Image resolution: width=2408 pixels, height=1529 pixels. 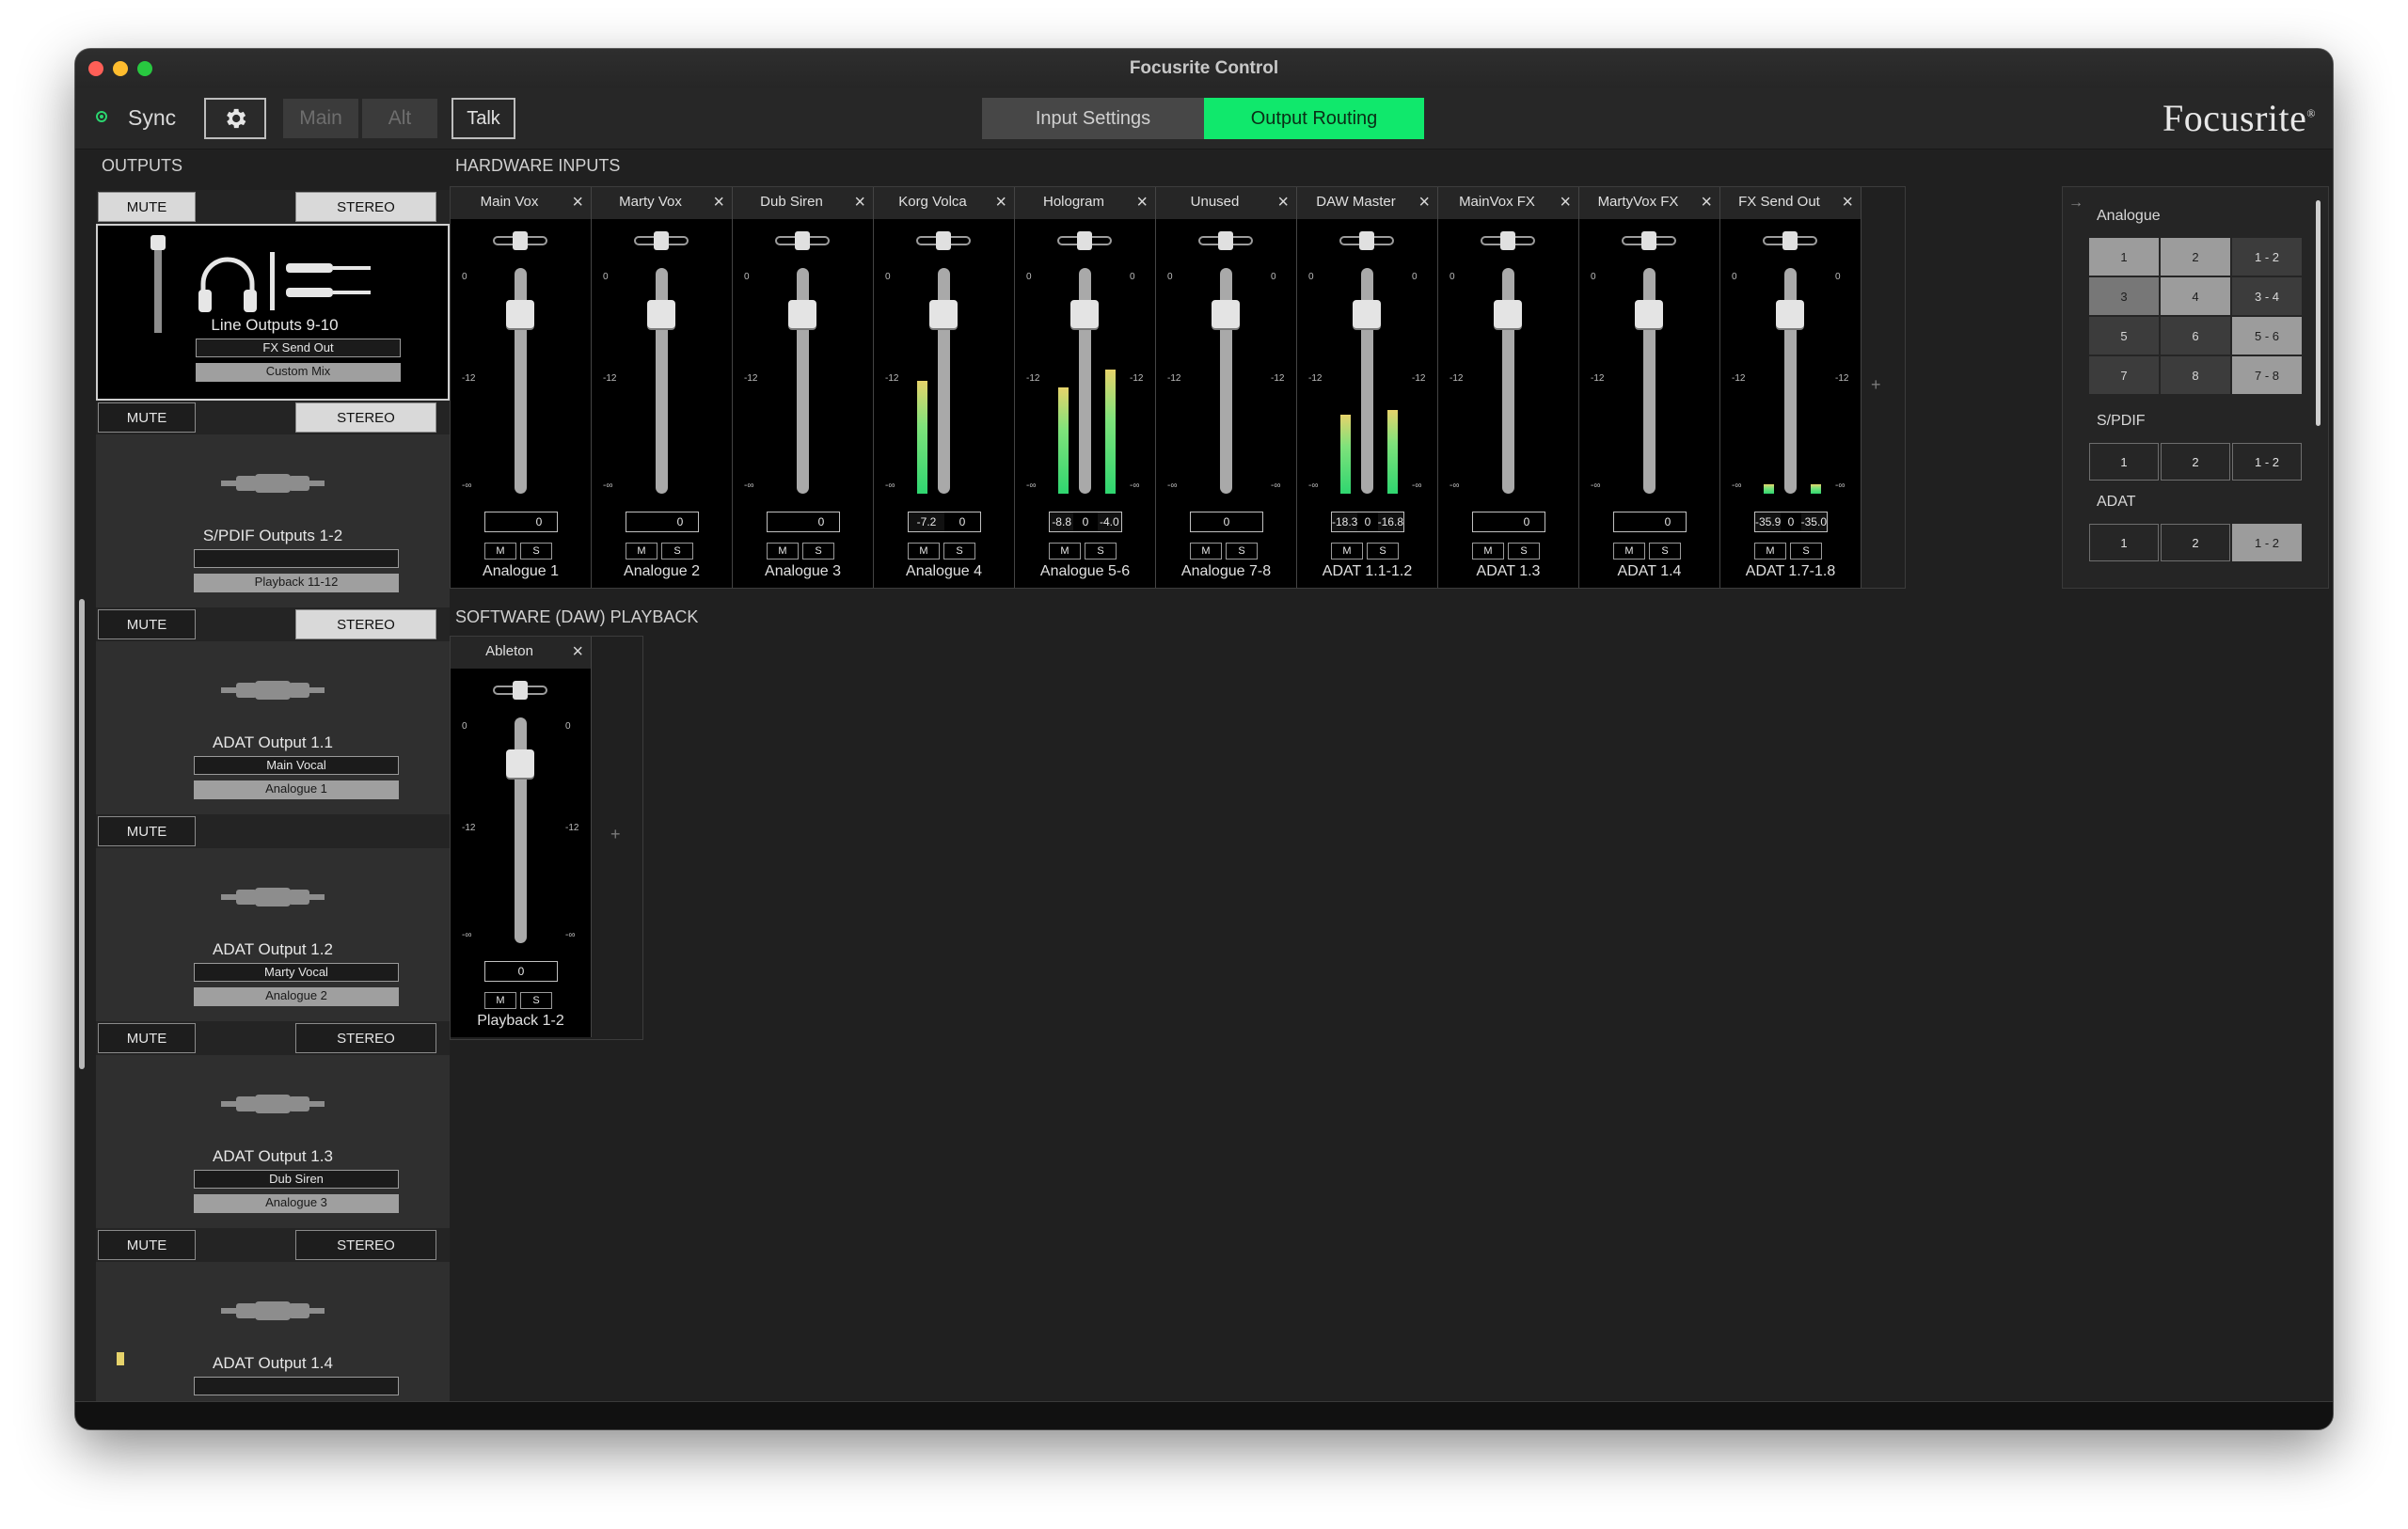 I want to click on output-card: ADAT Output 1.4, so click(x=273, y=1333).